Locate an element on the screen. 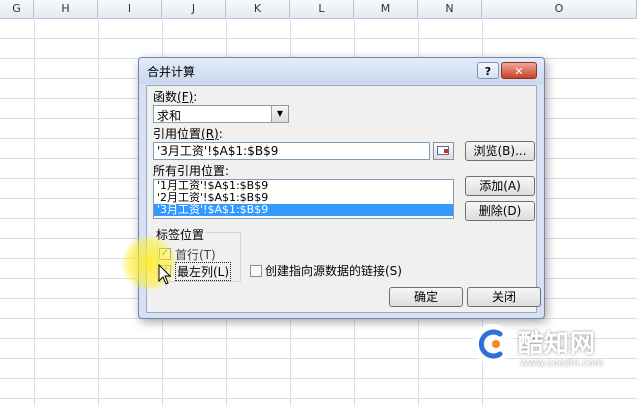 This screenshot has height=406, width=637. ok-button: 确定 is located at coordinates (426, 297).